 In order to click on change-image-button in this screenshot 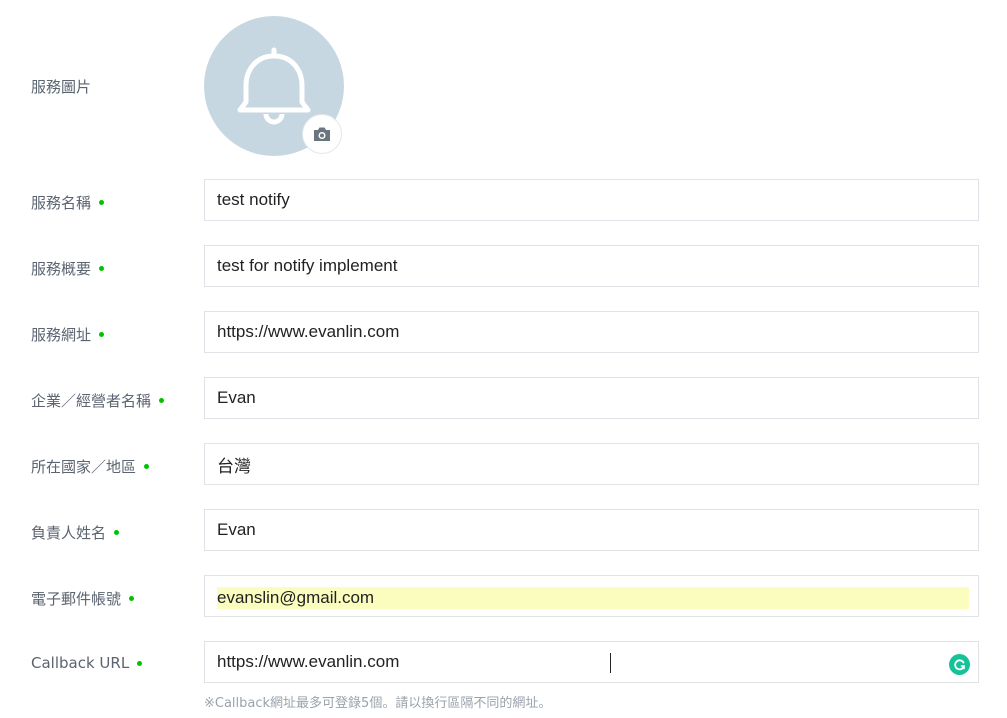, I will do `click(322, 134)`.